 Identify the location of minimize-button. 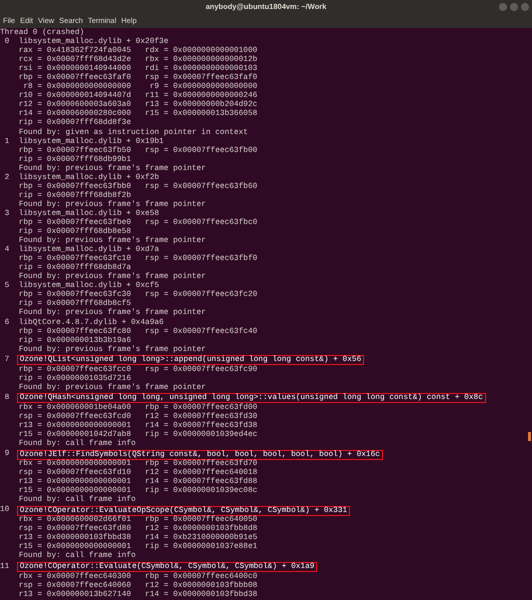
(503, 7).